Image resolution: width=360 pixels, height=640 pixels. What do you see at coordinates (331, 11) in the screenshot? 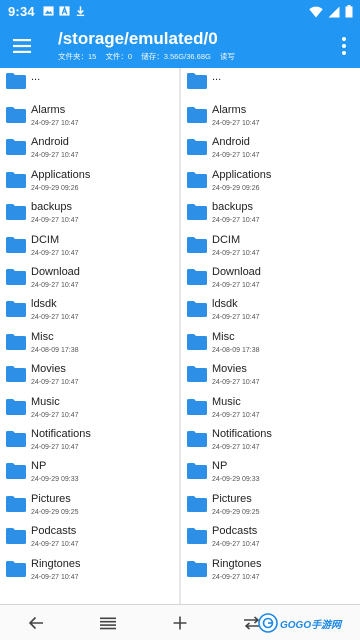
I see `status-system-icons` at bounding box center [331, 11].